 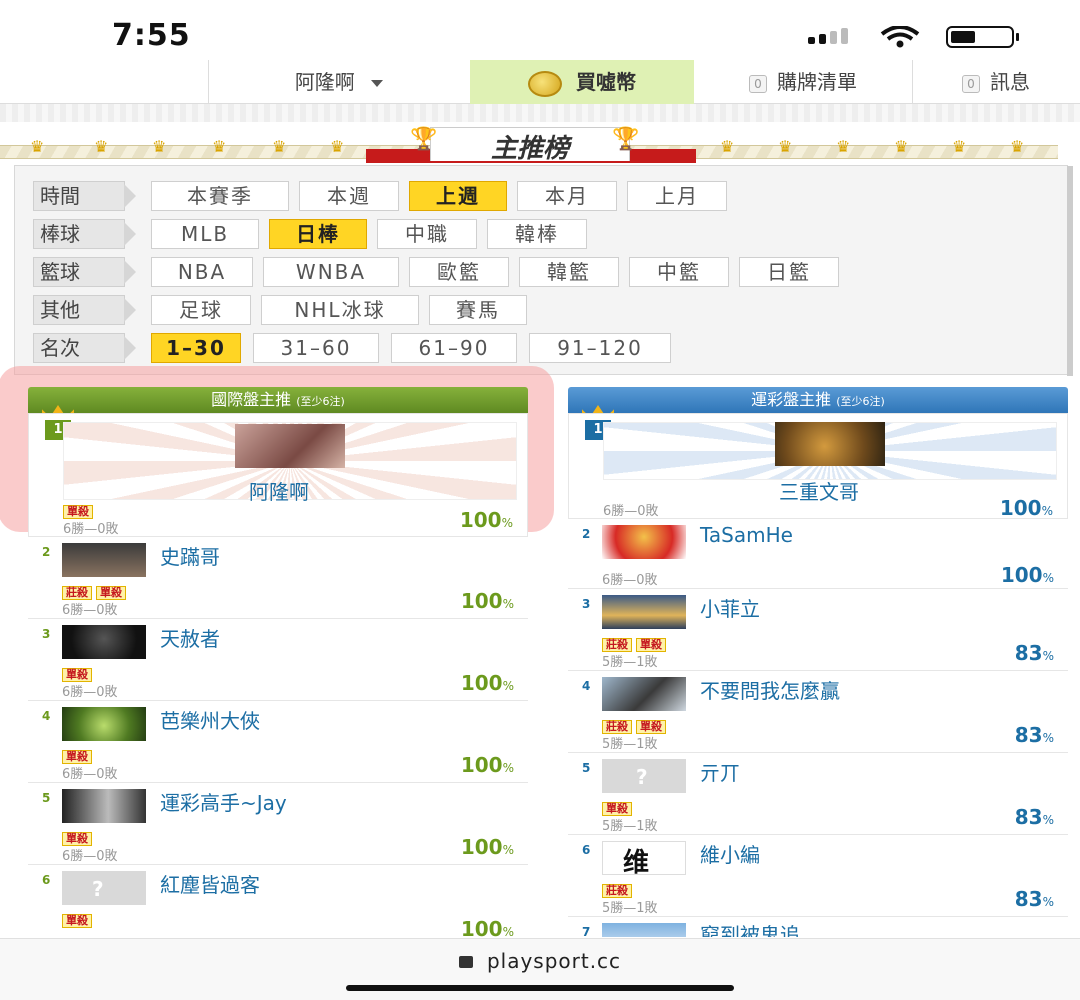 What do you see at coordinates (377, 83) in the screenshot?
I see `dropdown-caret-icon` at bounding box center [377, 83].